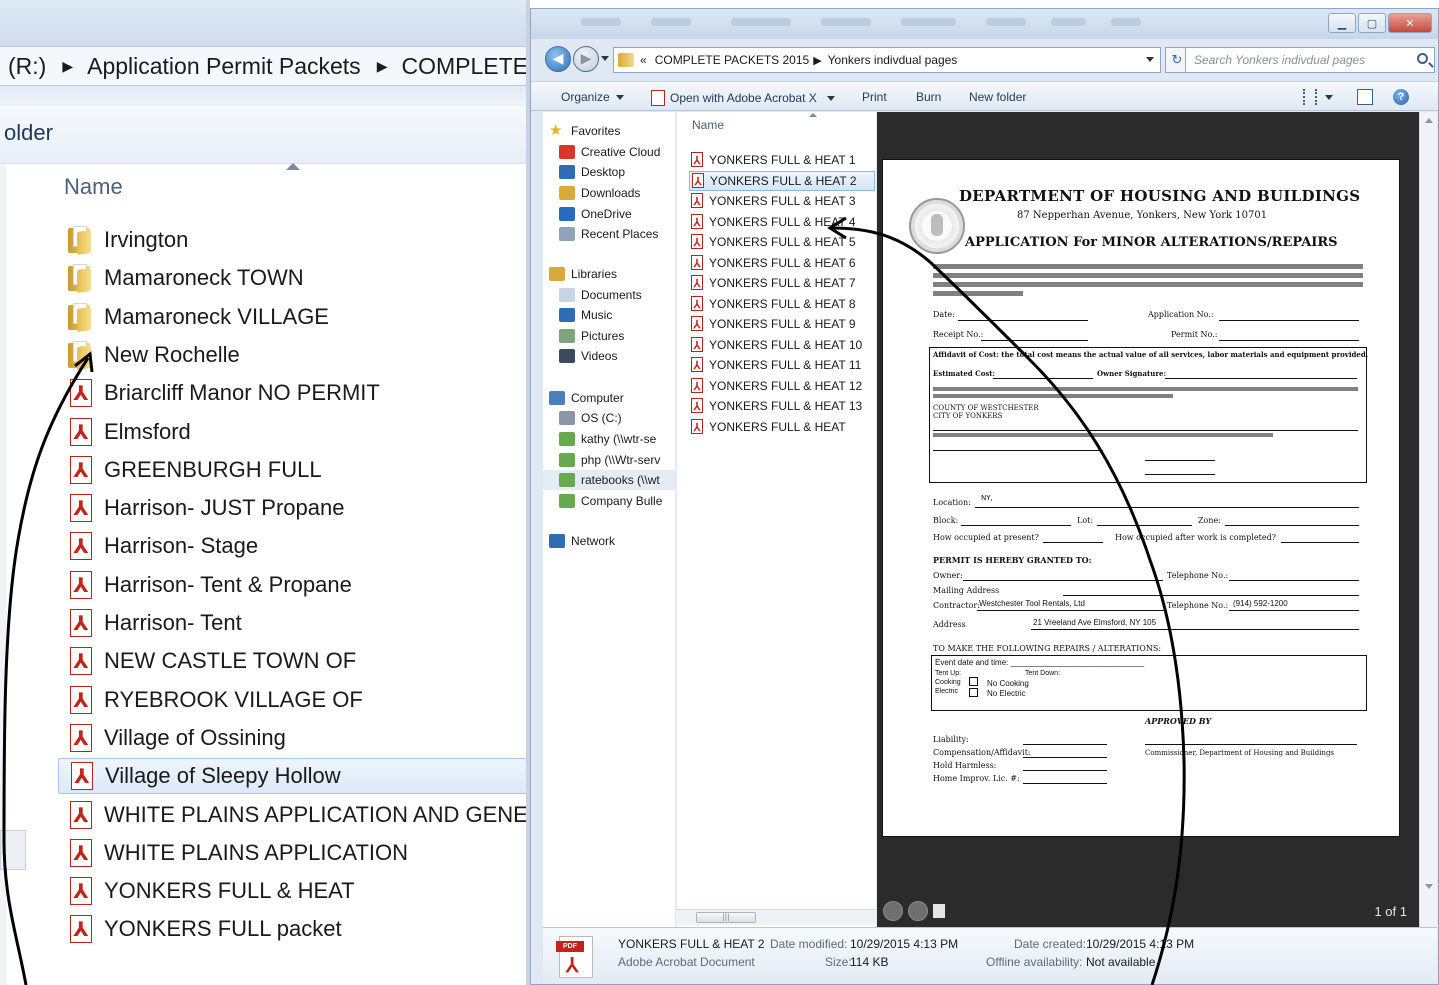 The height and width of the screenshot is (985, 1439). What do you see at coordinates (224, 66) in the screenshot?
I see `breadcrumb-application-permit-packets: Application Permit Packets` at bounding box center [224, 66].